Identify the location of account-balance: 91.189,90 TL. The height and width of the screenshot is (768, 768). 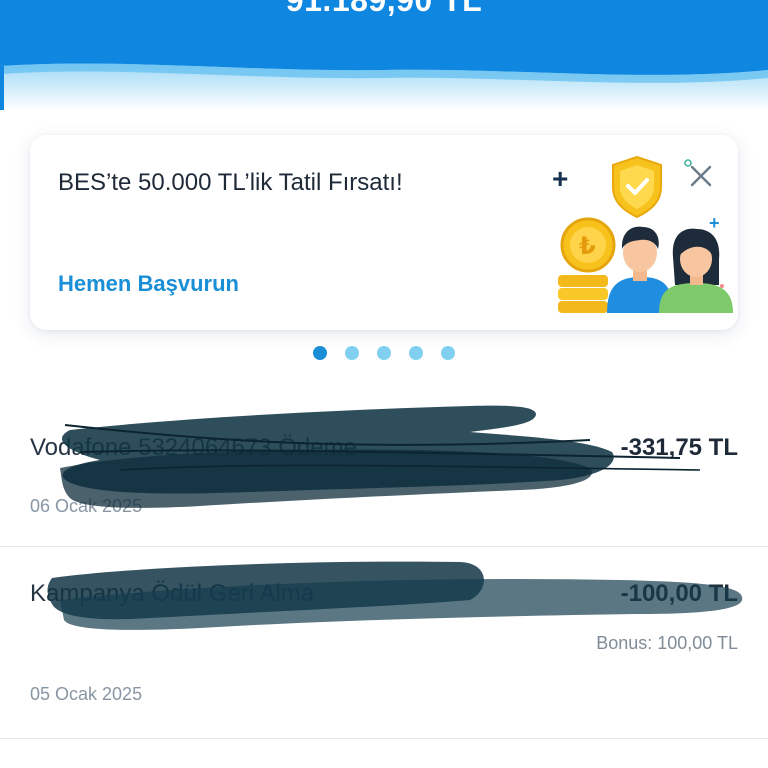
(384, 9).